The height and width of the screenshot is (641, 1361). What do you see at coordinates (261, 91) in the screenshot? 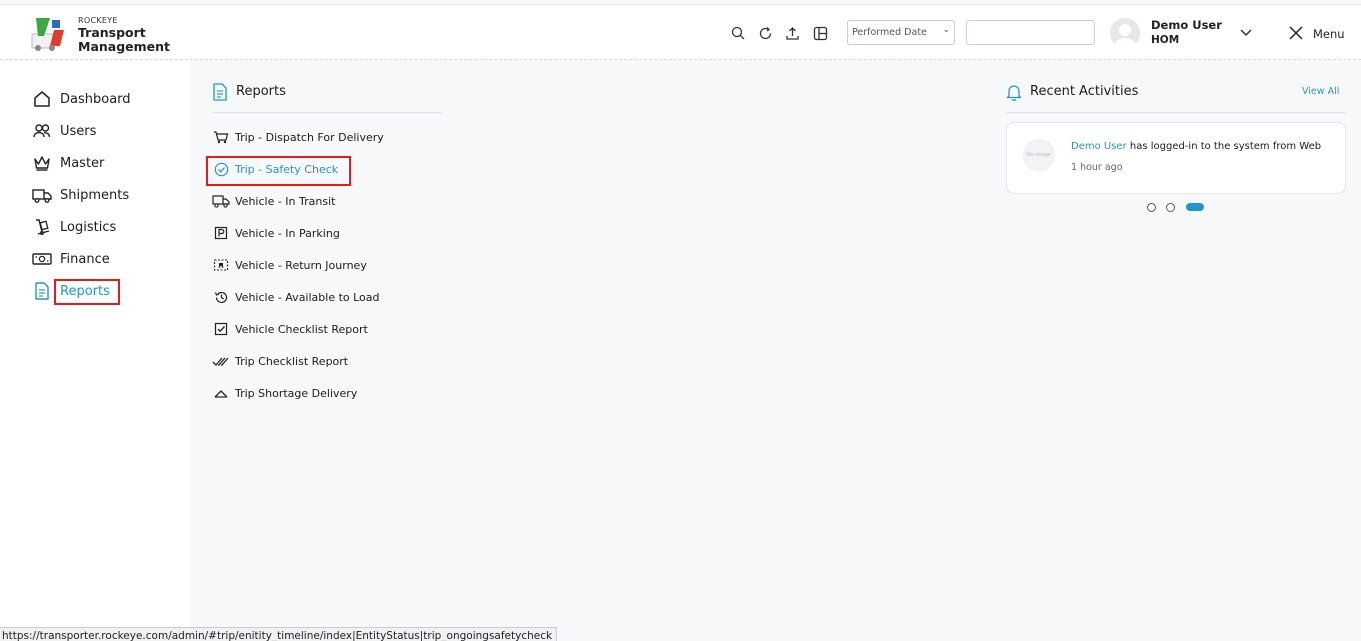
I see `reports-title: Reports` at bounding box center [261, 91].